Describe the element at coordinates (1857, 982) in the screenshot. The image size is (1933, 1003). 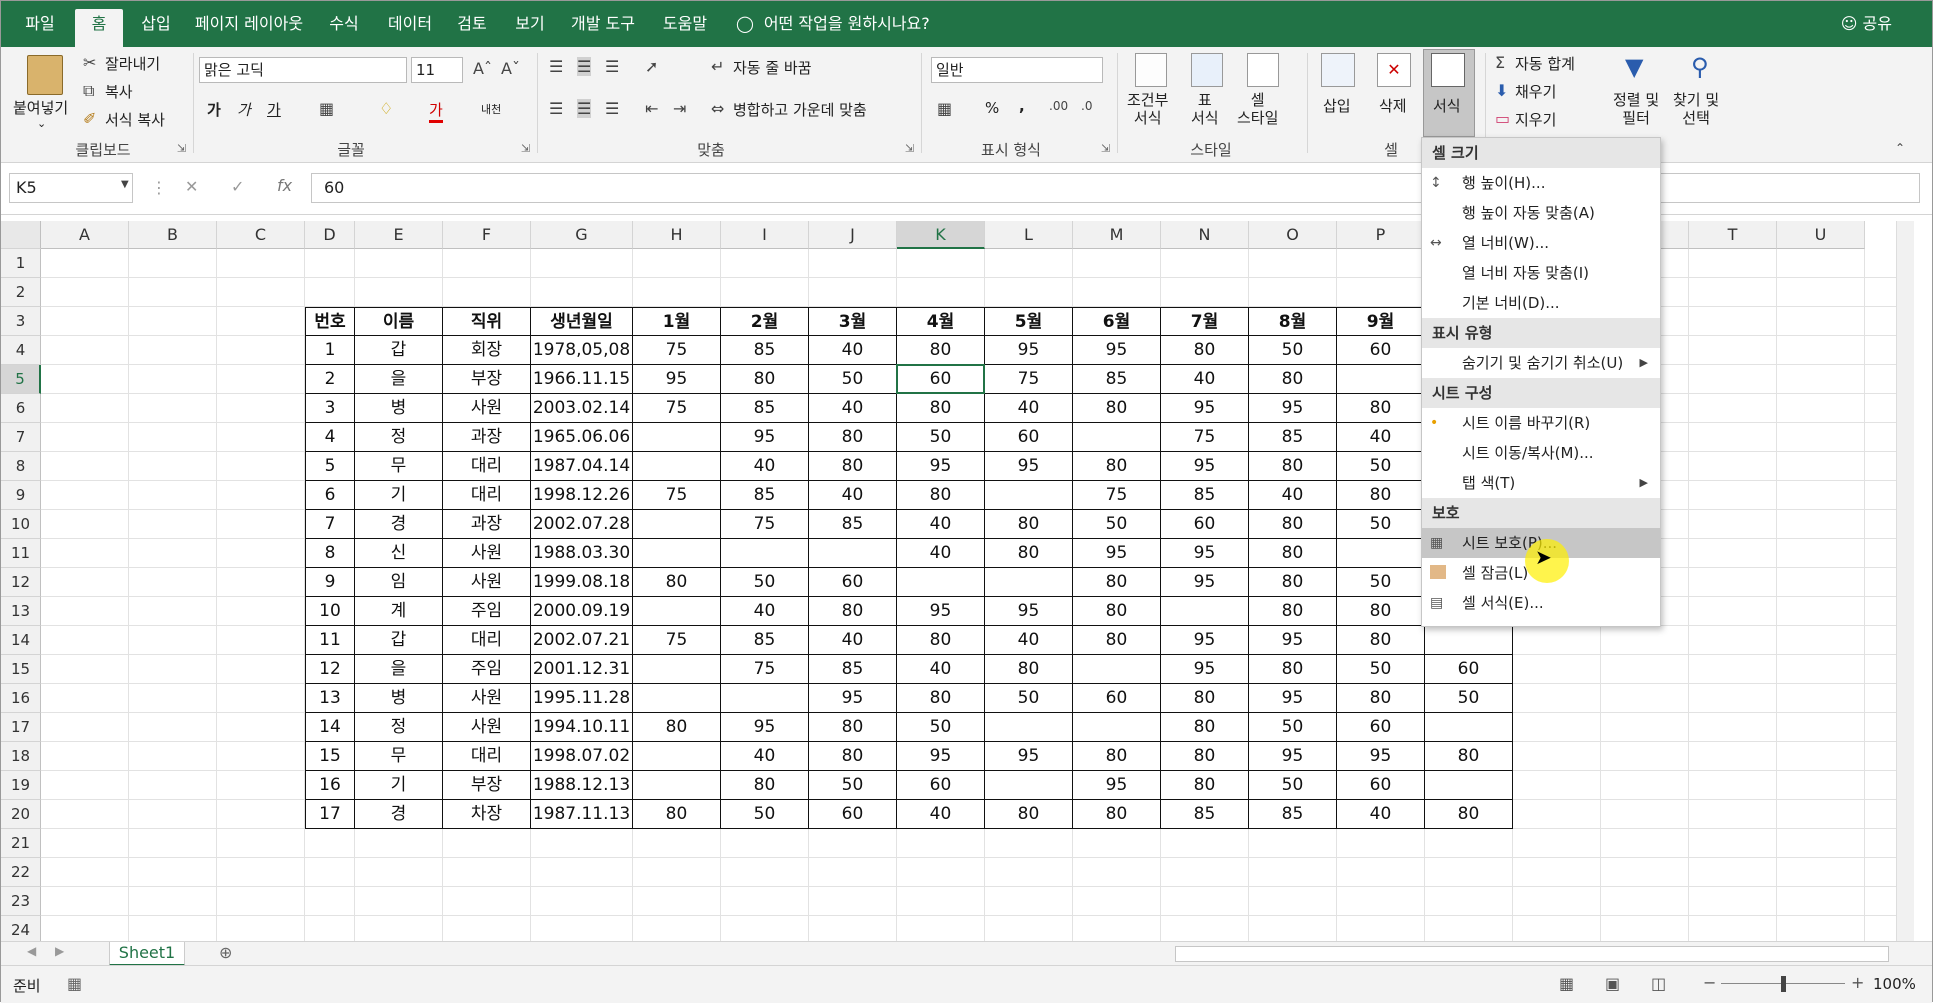
I see `zoom-in-icon: +` at that location.